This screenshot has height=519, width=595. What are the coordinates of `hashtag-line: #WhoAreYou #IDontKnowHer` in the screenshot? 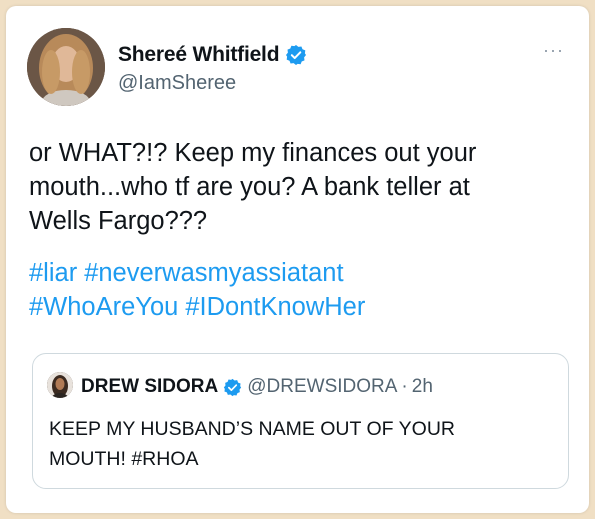 It's located at (301, 307).